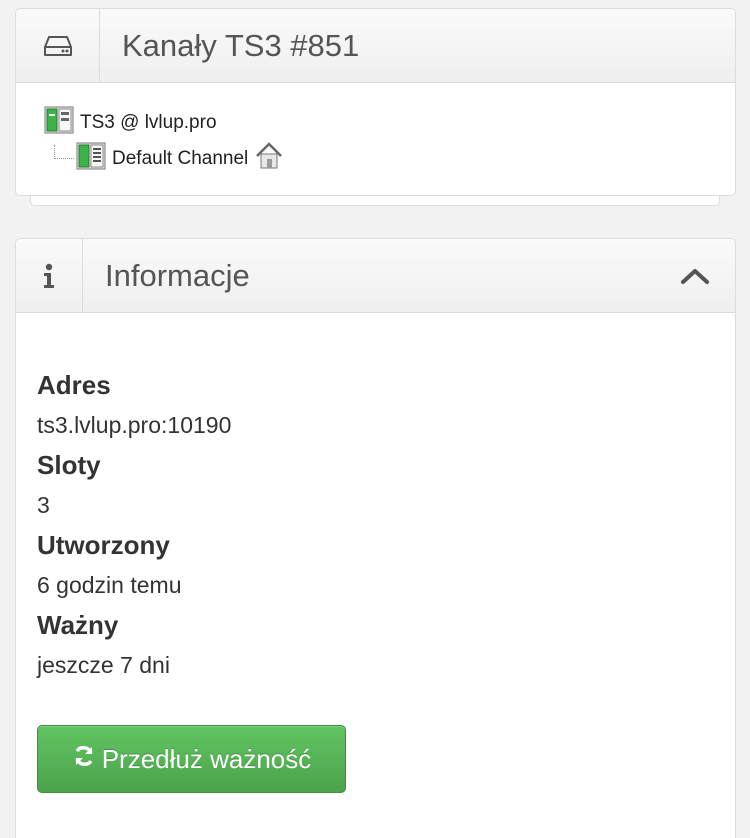  I want to click on hdd-icon, so click(58, 45).